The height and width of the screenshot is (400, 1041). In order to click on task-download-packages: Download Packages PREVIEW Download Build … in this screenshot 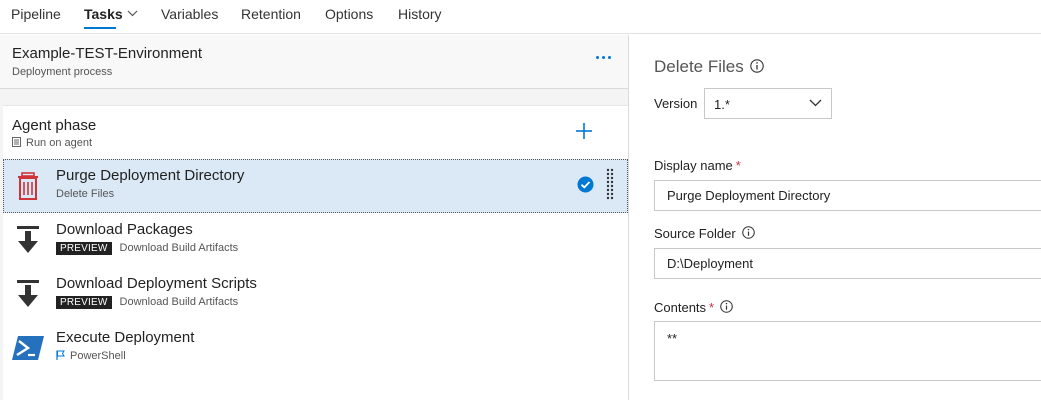, I will do `click(315, 240)`.